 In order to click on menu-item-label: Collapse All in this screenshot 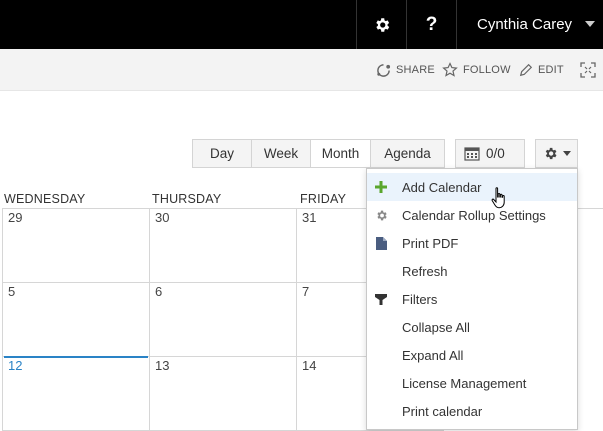, I will do `click(436, 327)`.